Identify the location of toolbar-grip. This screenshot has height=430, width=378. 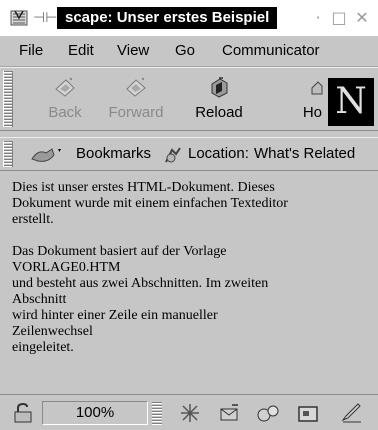
(8, 99).